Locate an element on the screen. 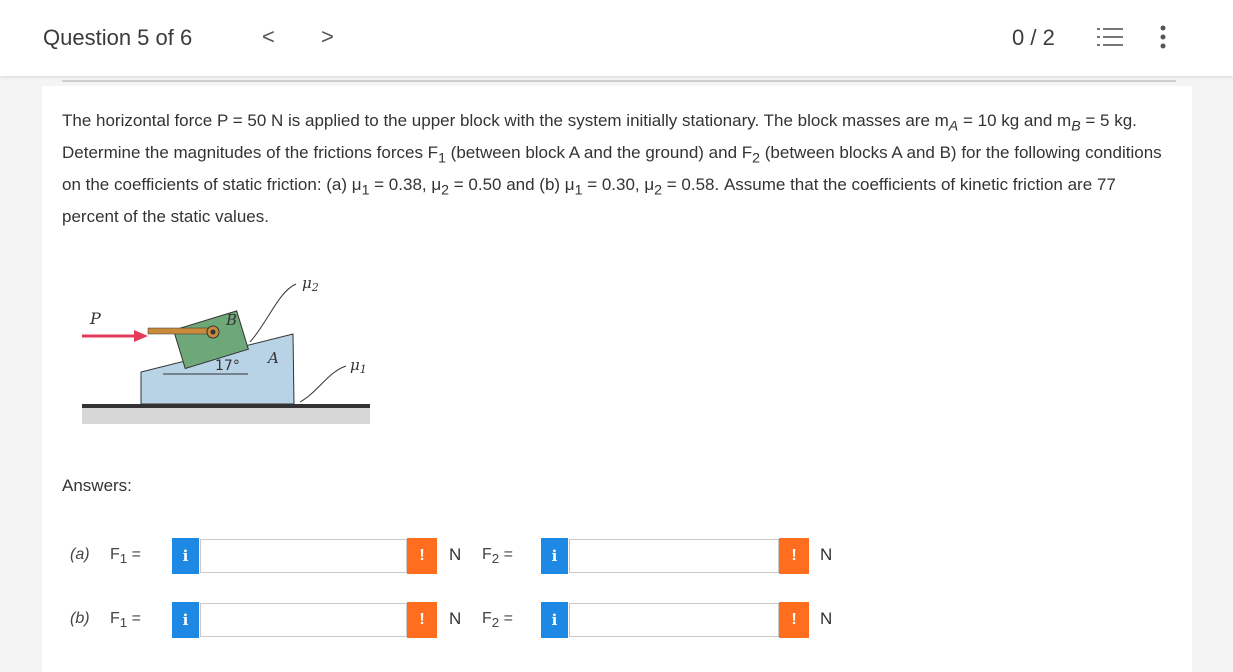  part-a-f2-warning-button: ! is located at coordinates (794, 556).